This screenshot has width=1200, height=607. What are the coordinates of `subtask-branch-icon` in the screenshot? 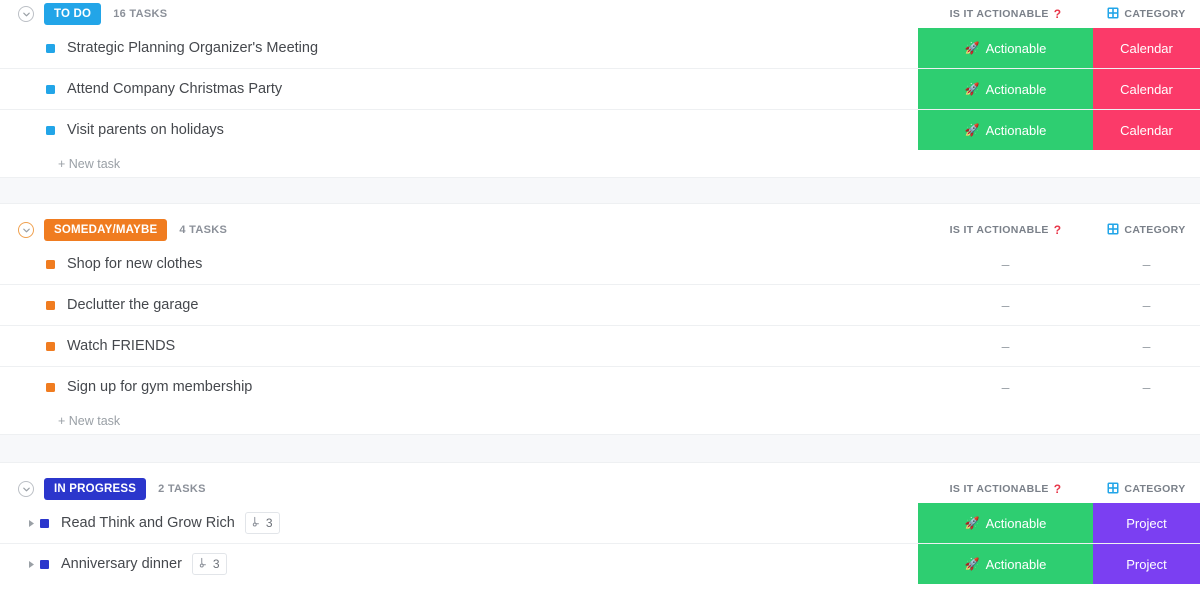 It's located at (204, 564).